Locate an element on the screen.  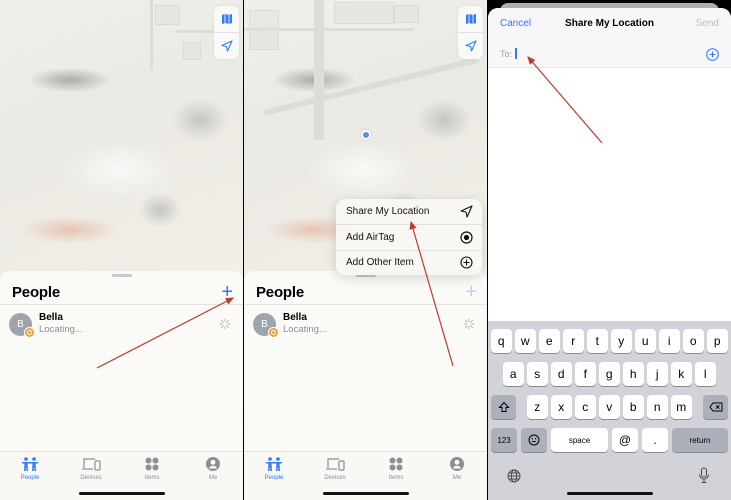
key-v: v is located at coordinates (609, 407).